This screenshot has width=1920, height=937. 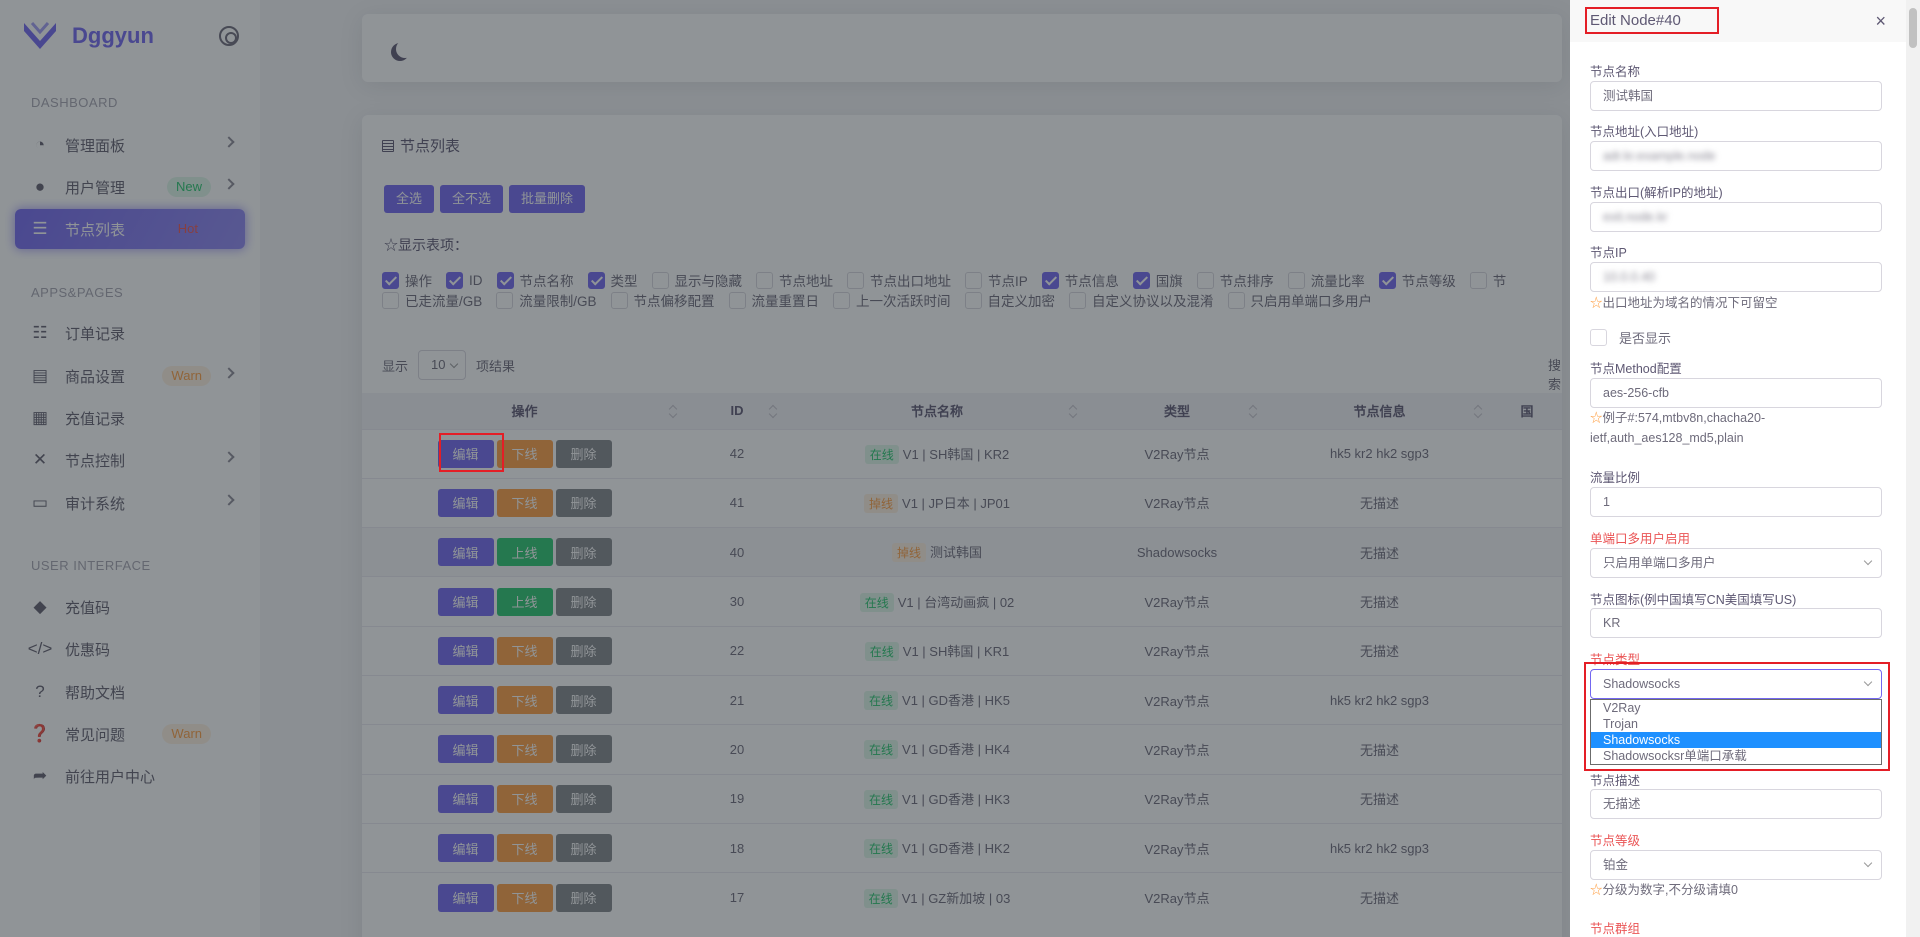 I want to click on ip-hint: ☆出口地址为域名的情况下可留空, so click(x=1684, y=303).